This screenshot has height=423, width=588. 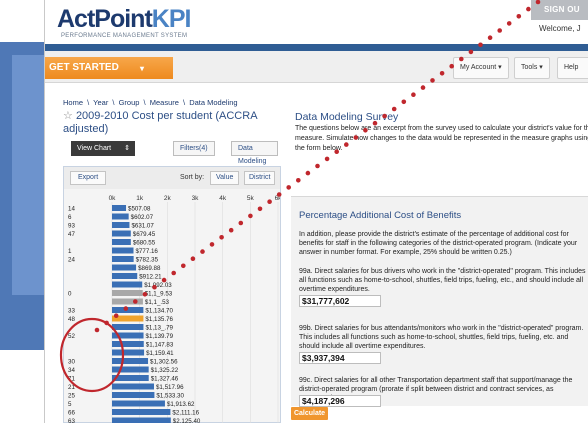 I want to click on breadcrumb-measure: Measure, so click(x=164, y=102).